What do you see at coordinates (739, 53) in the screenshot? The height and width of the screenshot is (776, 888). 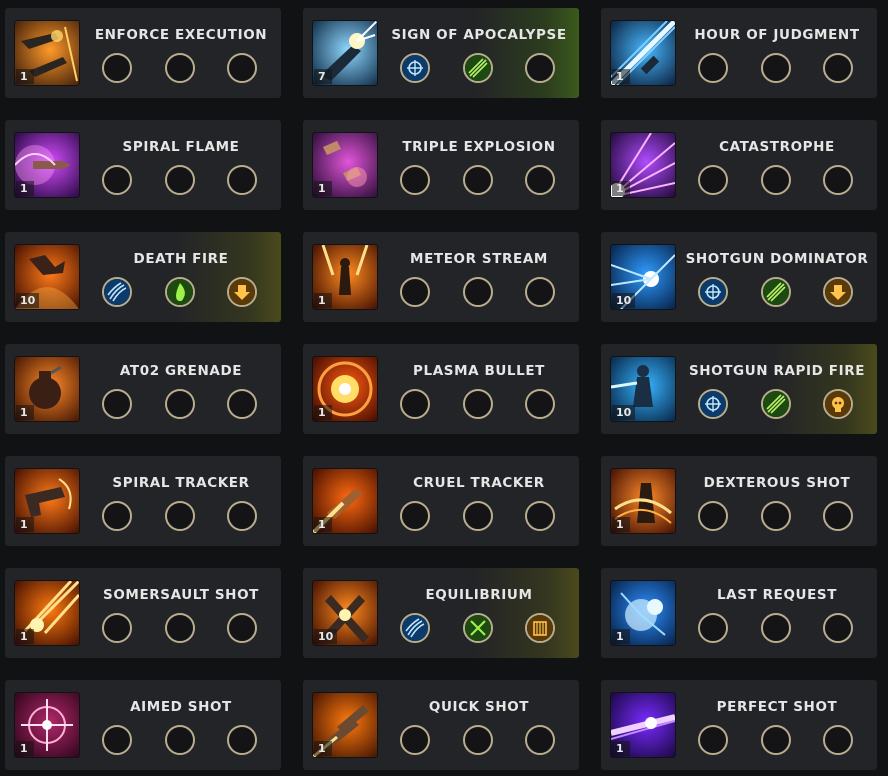 I see `skill-card-hour-of-judgment: 1 HOUR OF JUDGMENT` at bounding box center [739, 53].